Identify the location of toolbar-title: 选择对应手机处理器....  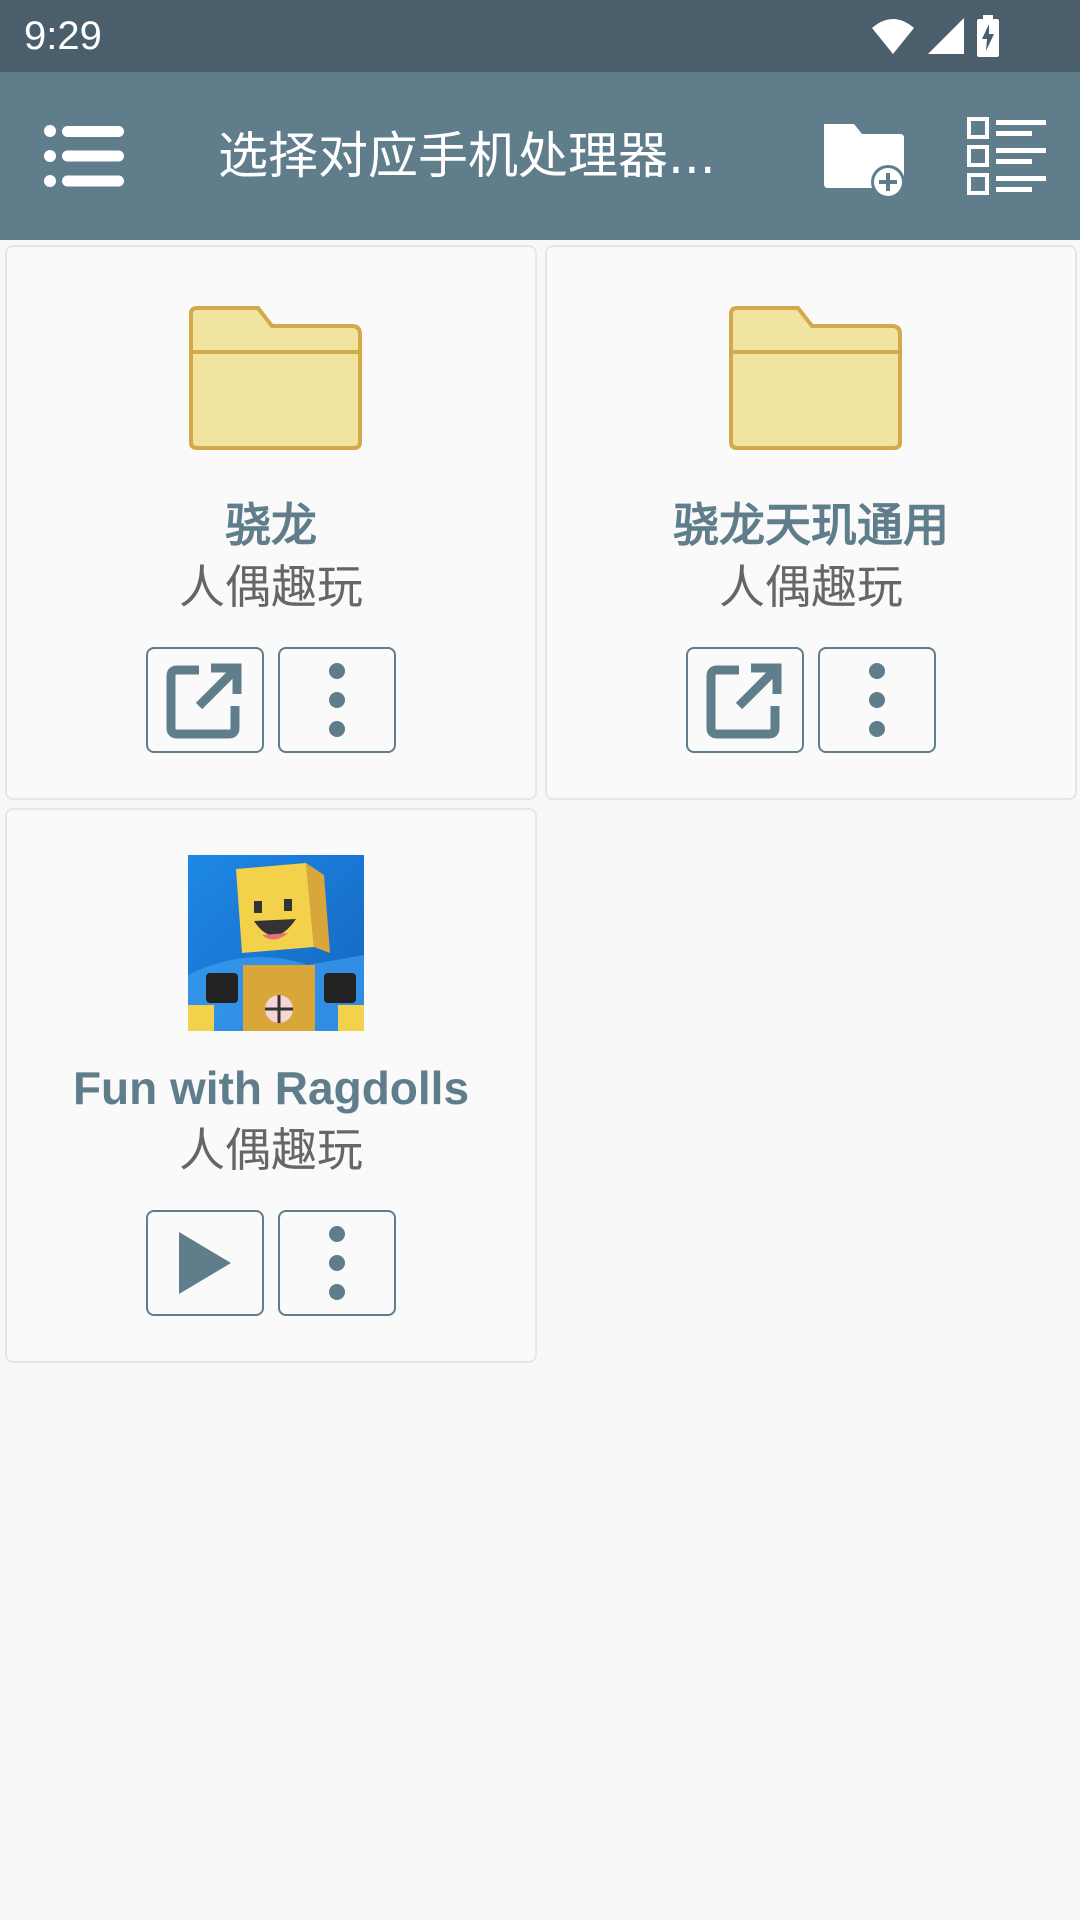
(467, 156).